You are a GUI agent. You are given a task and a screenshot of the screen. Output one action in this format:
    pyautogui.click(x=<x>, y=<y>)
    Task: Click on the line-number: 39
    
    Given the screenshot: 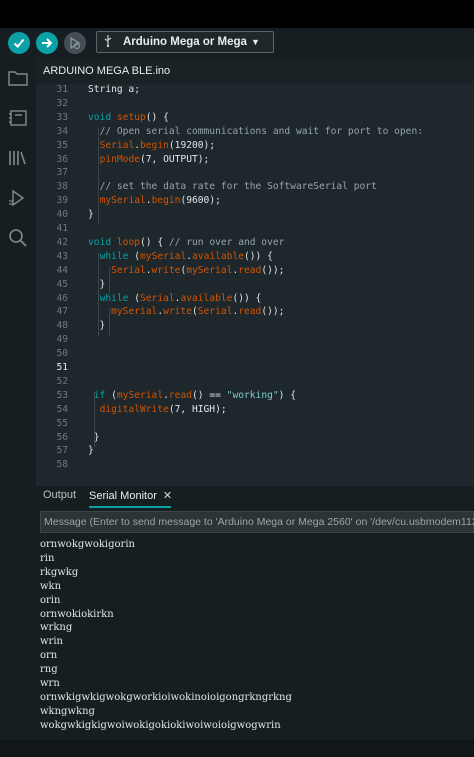 What is the action you would take?
    pyautogui.click(x=62, y=201)
    